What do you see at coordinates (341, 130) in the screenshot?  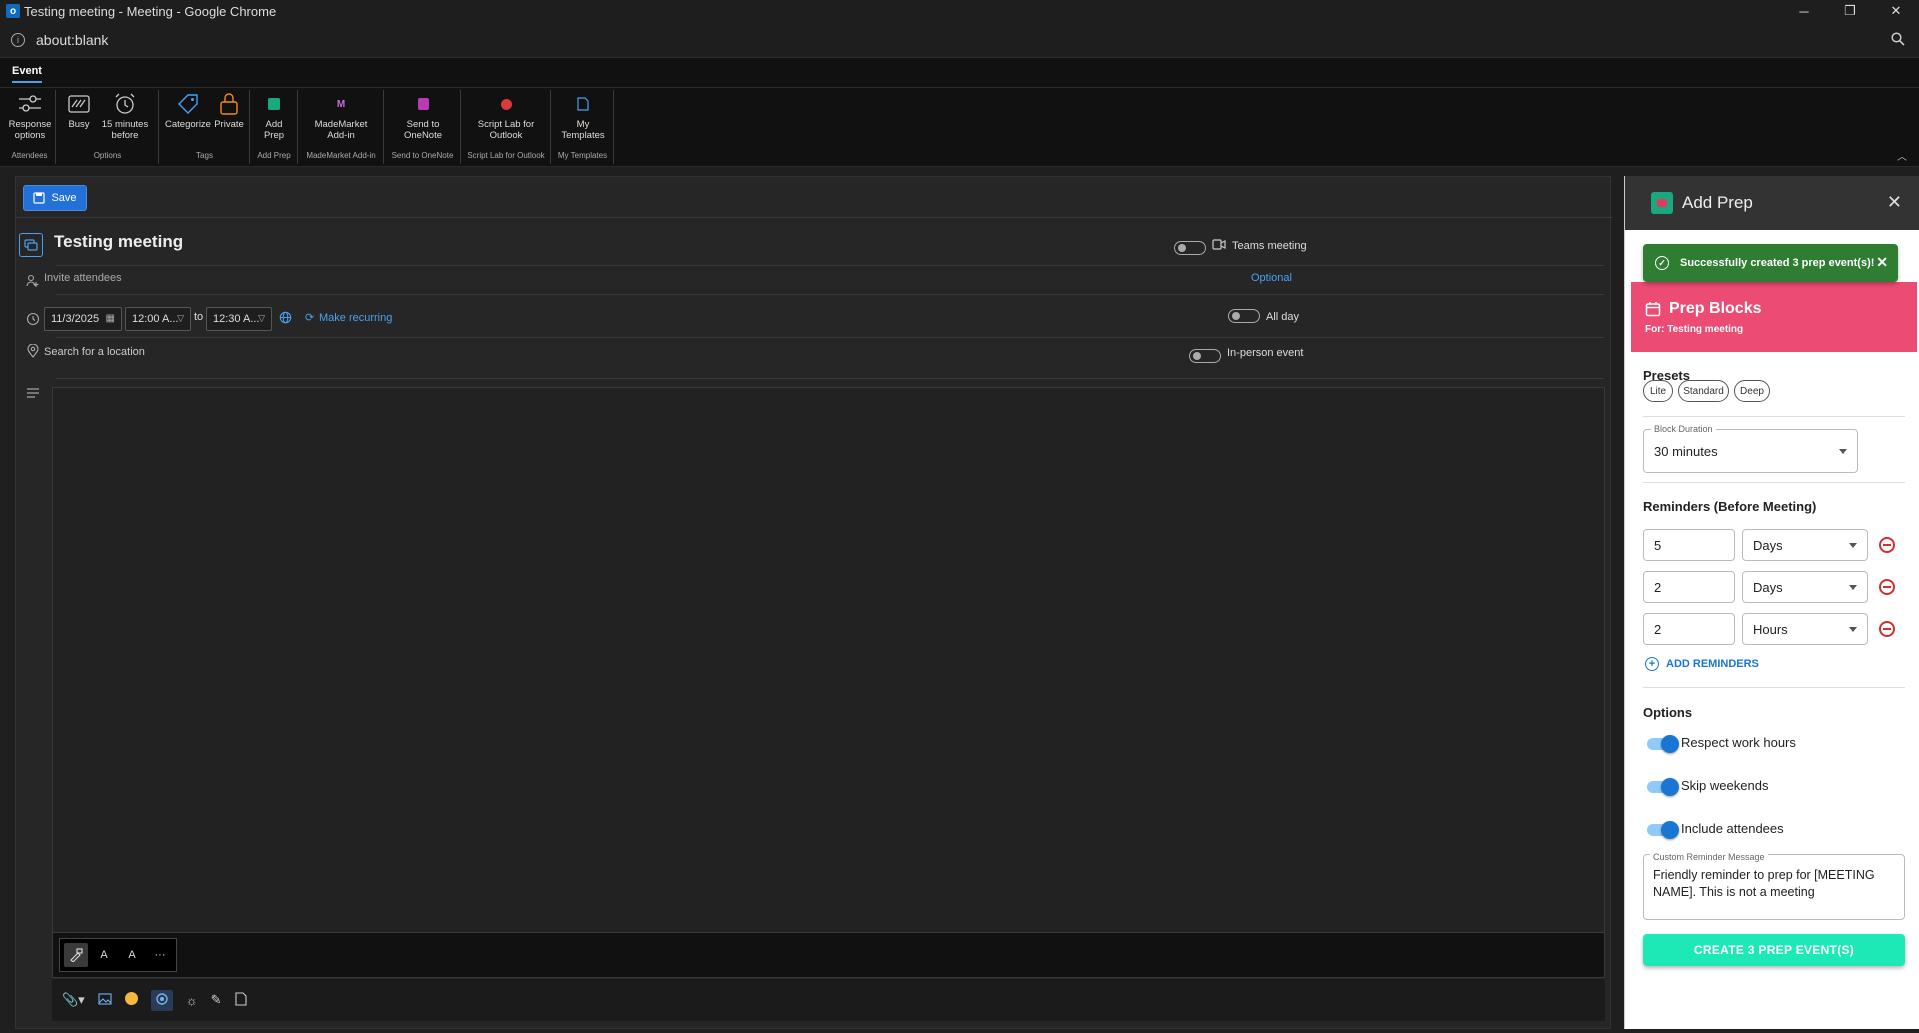 I see `mademarket-label: MadeMarket Add-in` at bounding box center [341, 130].